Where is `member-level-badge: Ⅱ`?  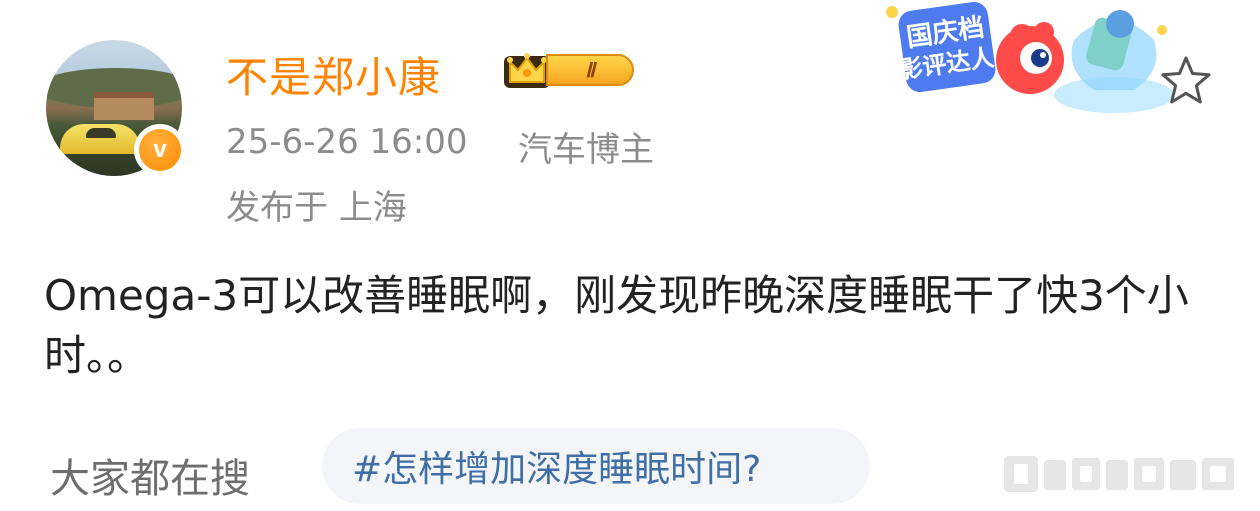
member-level-badge: Ⅱ is located at coordinates (569, 70).